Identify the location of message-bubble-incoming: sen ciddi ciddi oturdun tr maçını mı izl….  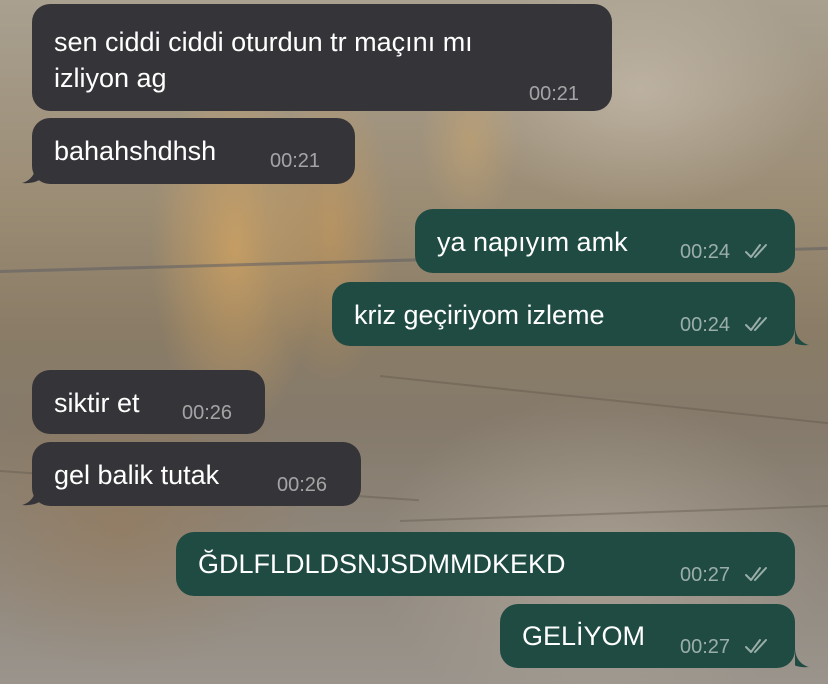
(322, 57).